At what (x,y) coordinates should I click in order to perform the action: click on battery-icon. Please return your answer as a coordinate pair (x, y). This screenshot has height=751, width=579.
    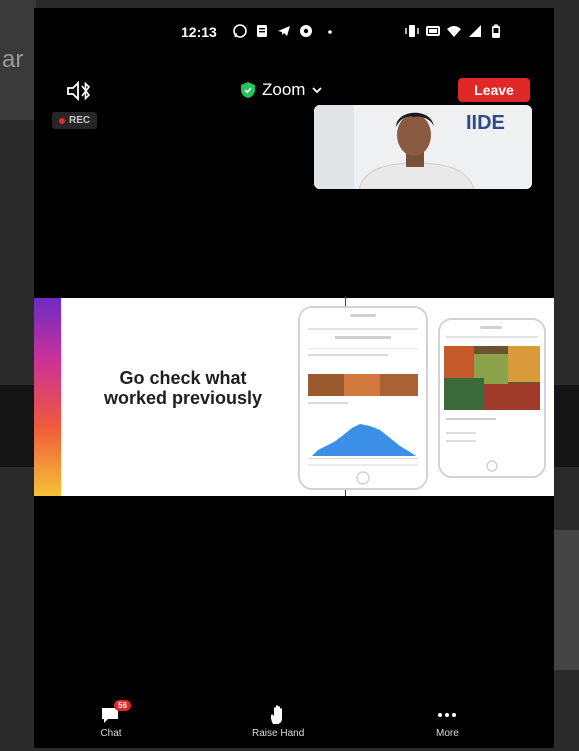
    Looking at the image, I should click on (496, 31).